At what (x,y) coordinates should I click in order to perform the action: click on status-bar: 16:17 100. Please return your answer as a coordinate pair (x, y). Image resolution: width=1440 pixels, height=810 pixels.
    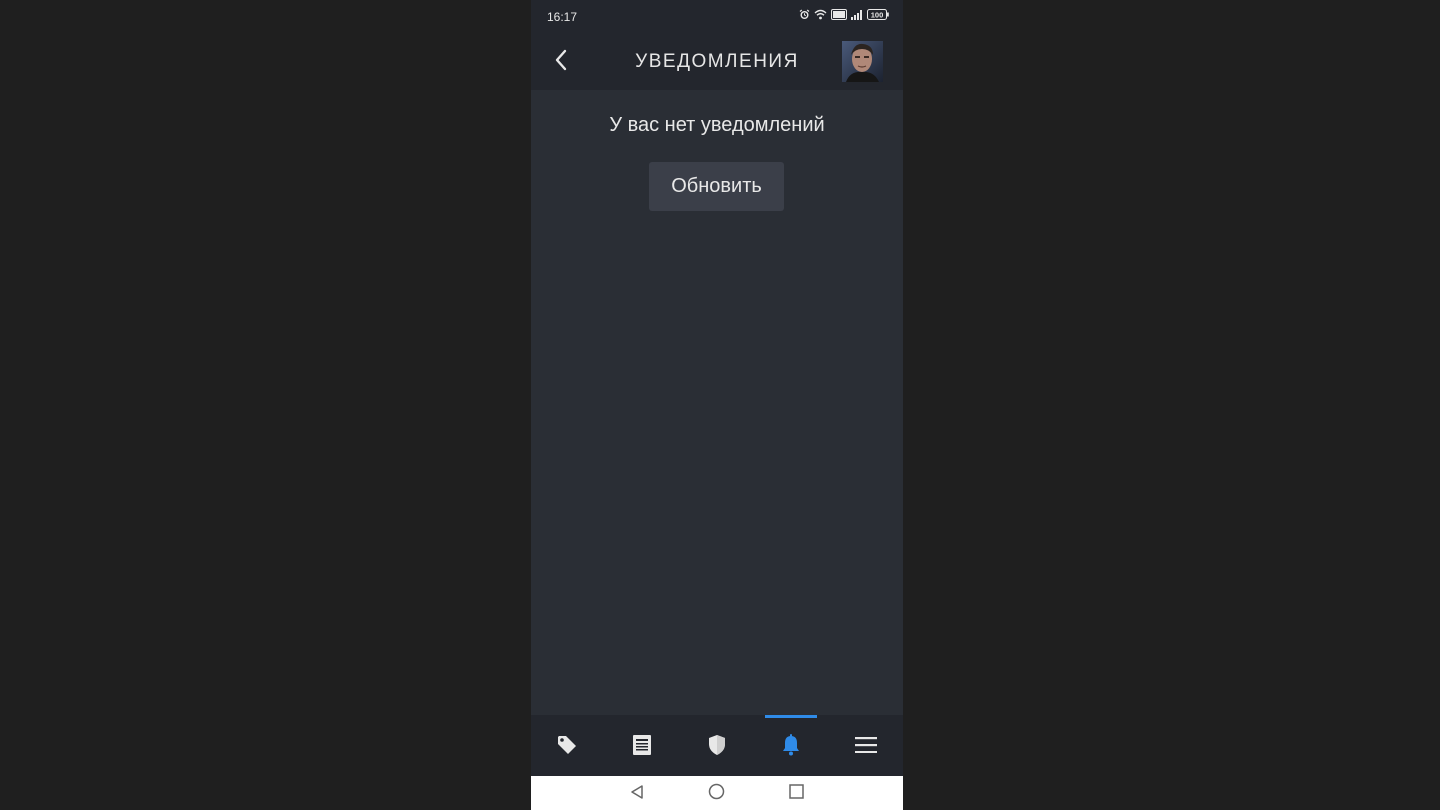
    Looking at the image, I should click on (717, 16).